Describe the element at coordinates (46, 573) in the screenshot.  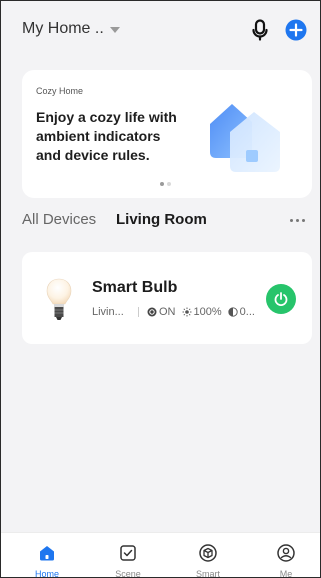
I see `nav-label: Home` at that location.